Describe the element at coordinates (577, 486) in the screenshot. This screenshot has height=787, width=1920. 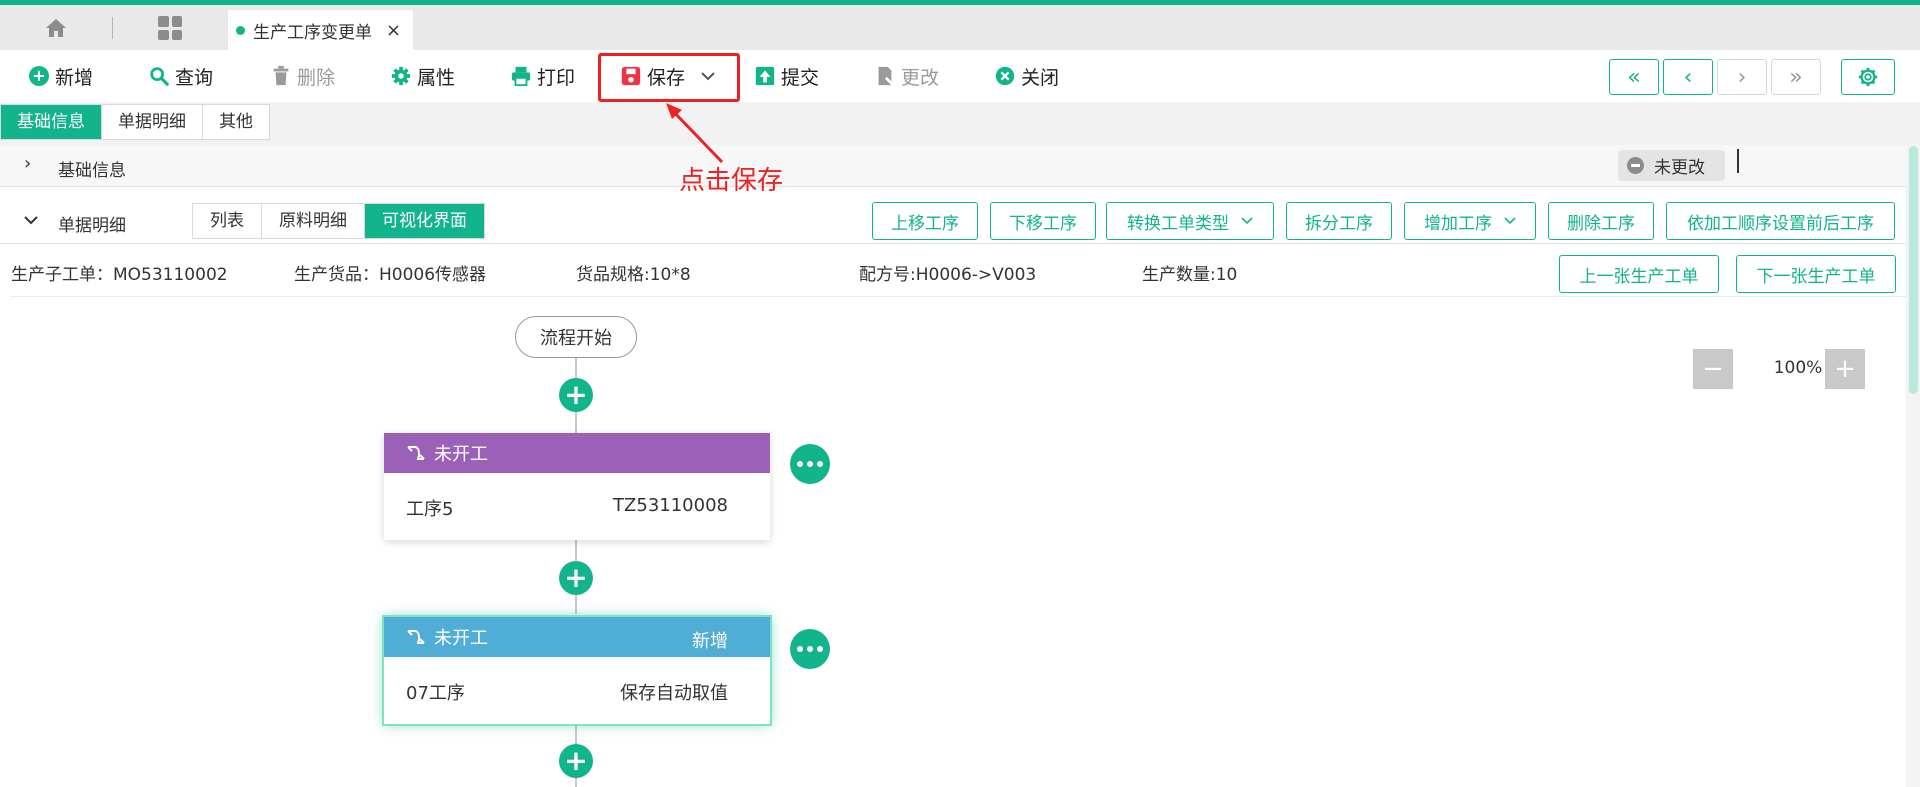
I see `process-card: 未开工 工序5 TZ53110008` at that location.